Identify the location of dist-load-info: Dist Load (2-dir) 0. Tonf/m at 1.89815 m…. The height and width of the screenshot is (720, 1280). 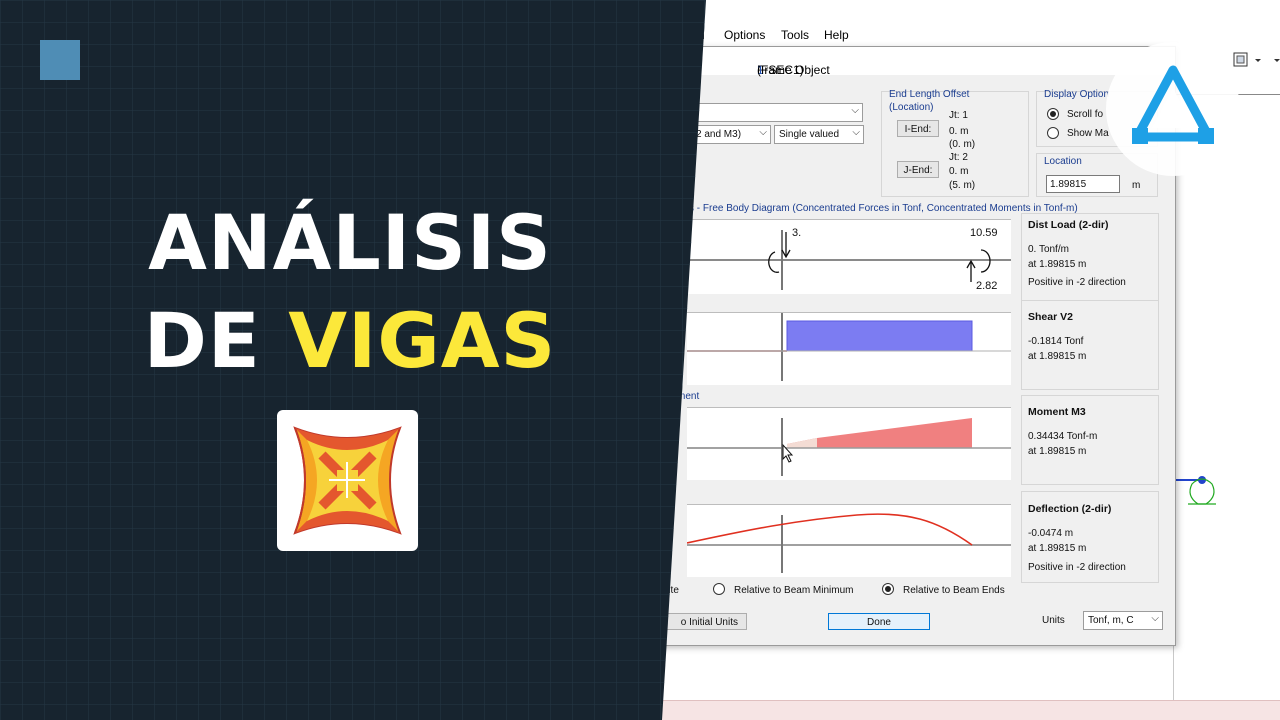
(1090, 257).